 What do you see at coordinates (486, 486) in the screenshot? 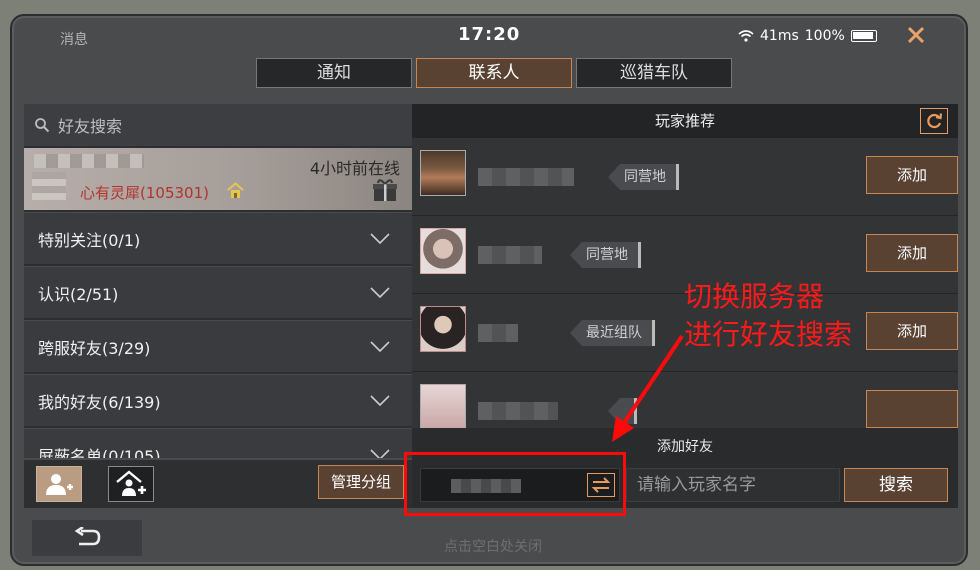
I see `blurred-server-name` at bounding box center [486, 486].